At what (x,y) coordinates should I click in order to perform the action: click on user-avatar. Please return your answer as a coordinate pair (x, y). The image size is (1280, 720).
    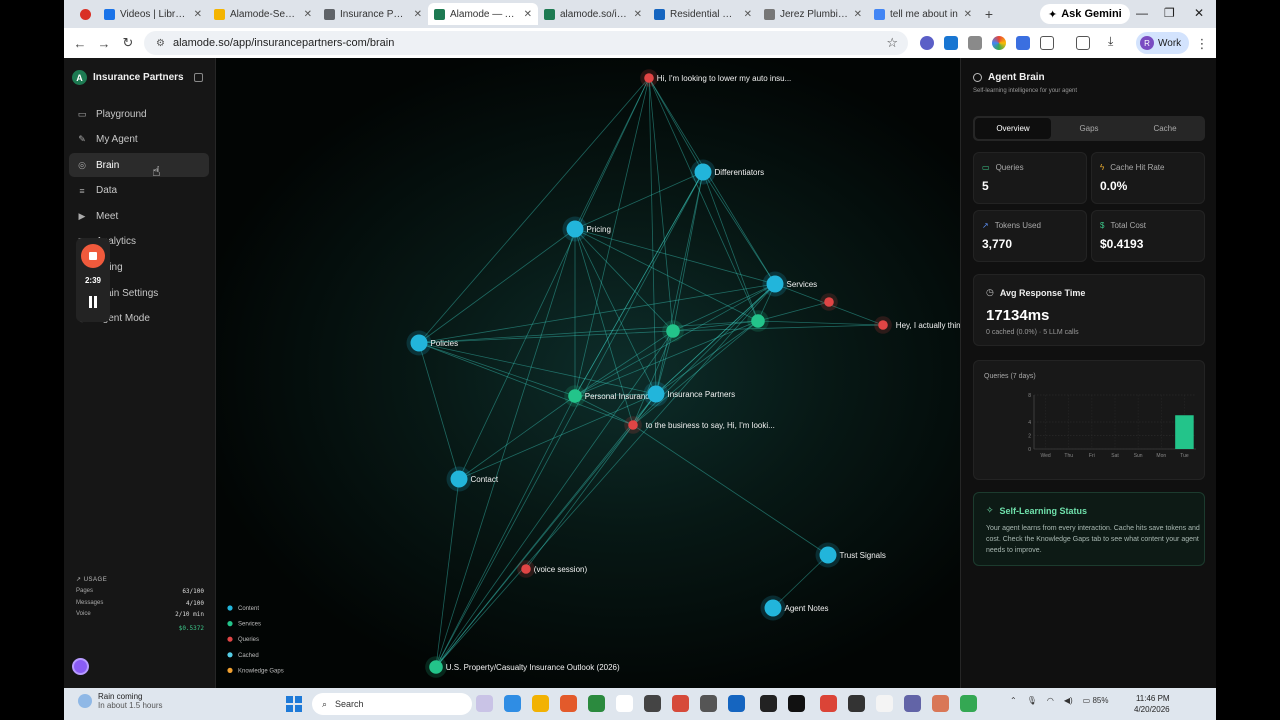
    Looking at the image, I should click on (80, 666).